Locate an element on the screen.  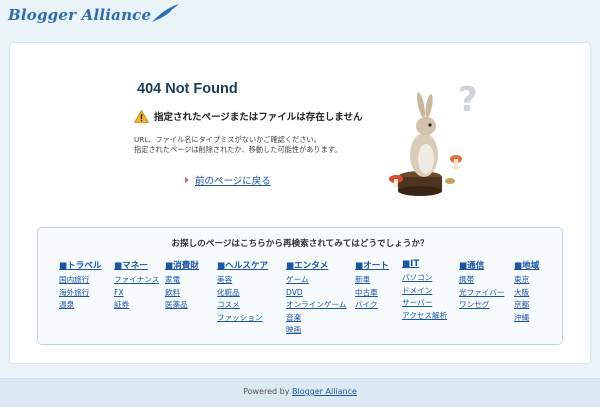
logo: Blogger Alliance is located at coordinates (79, 15).